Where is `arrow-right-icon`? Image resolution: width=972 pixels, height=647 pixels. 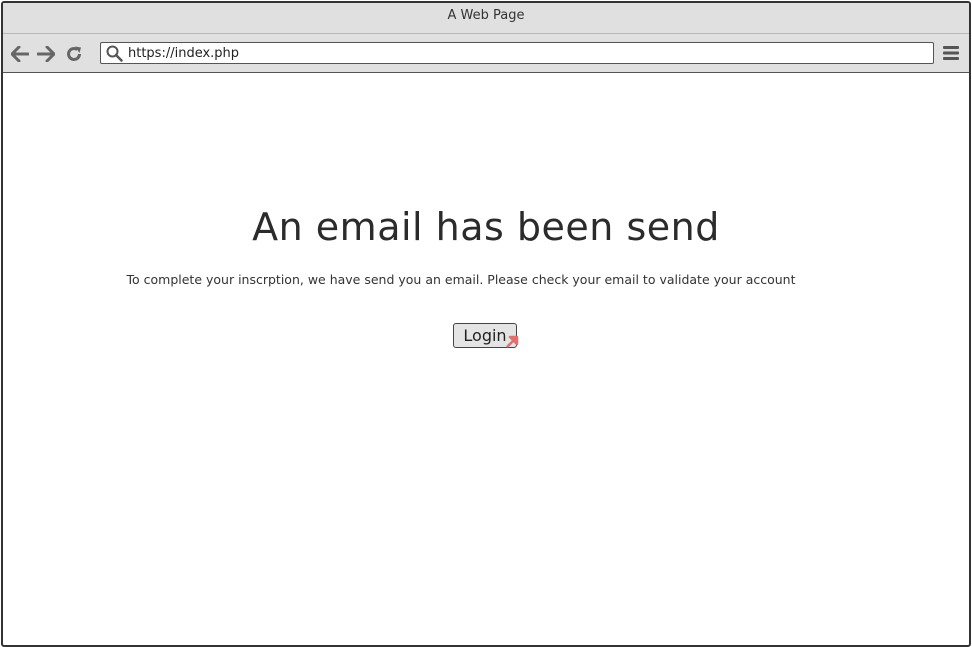 arrow-right-icon is located at coordinates (46, 54).